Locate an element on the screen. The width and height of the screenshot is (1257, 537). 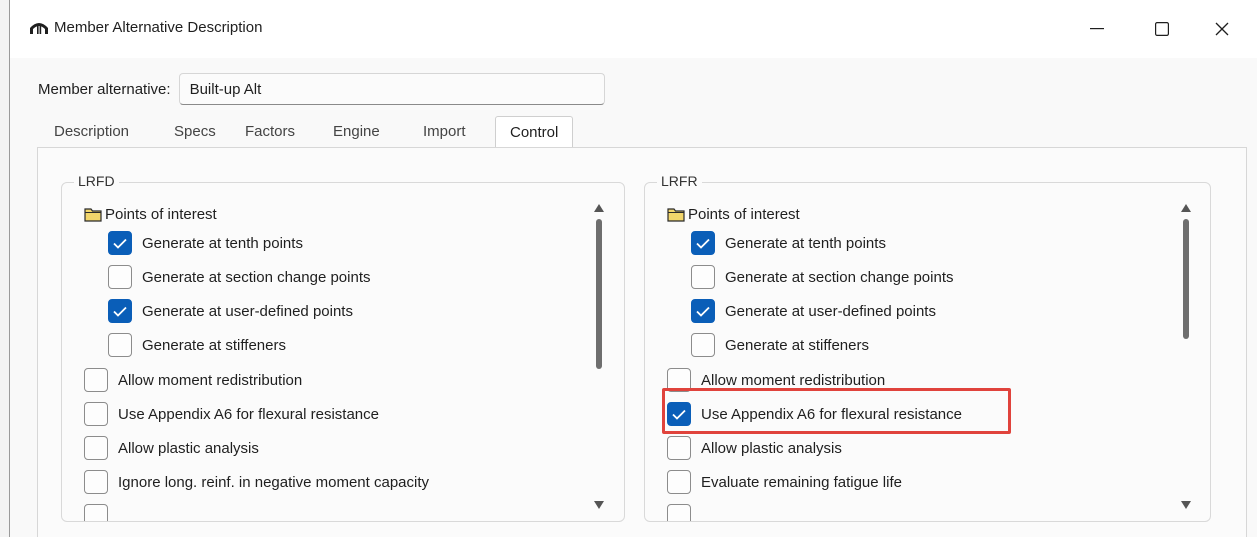
minimize-button is located at coordinates (1097, 29).